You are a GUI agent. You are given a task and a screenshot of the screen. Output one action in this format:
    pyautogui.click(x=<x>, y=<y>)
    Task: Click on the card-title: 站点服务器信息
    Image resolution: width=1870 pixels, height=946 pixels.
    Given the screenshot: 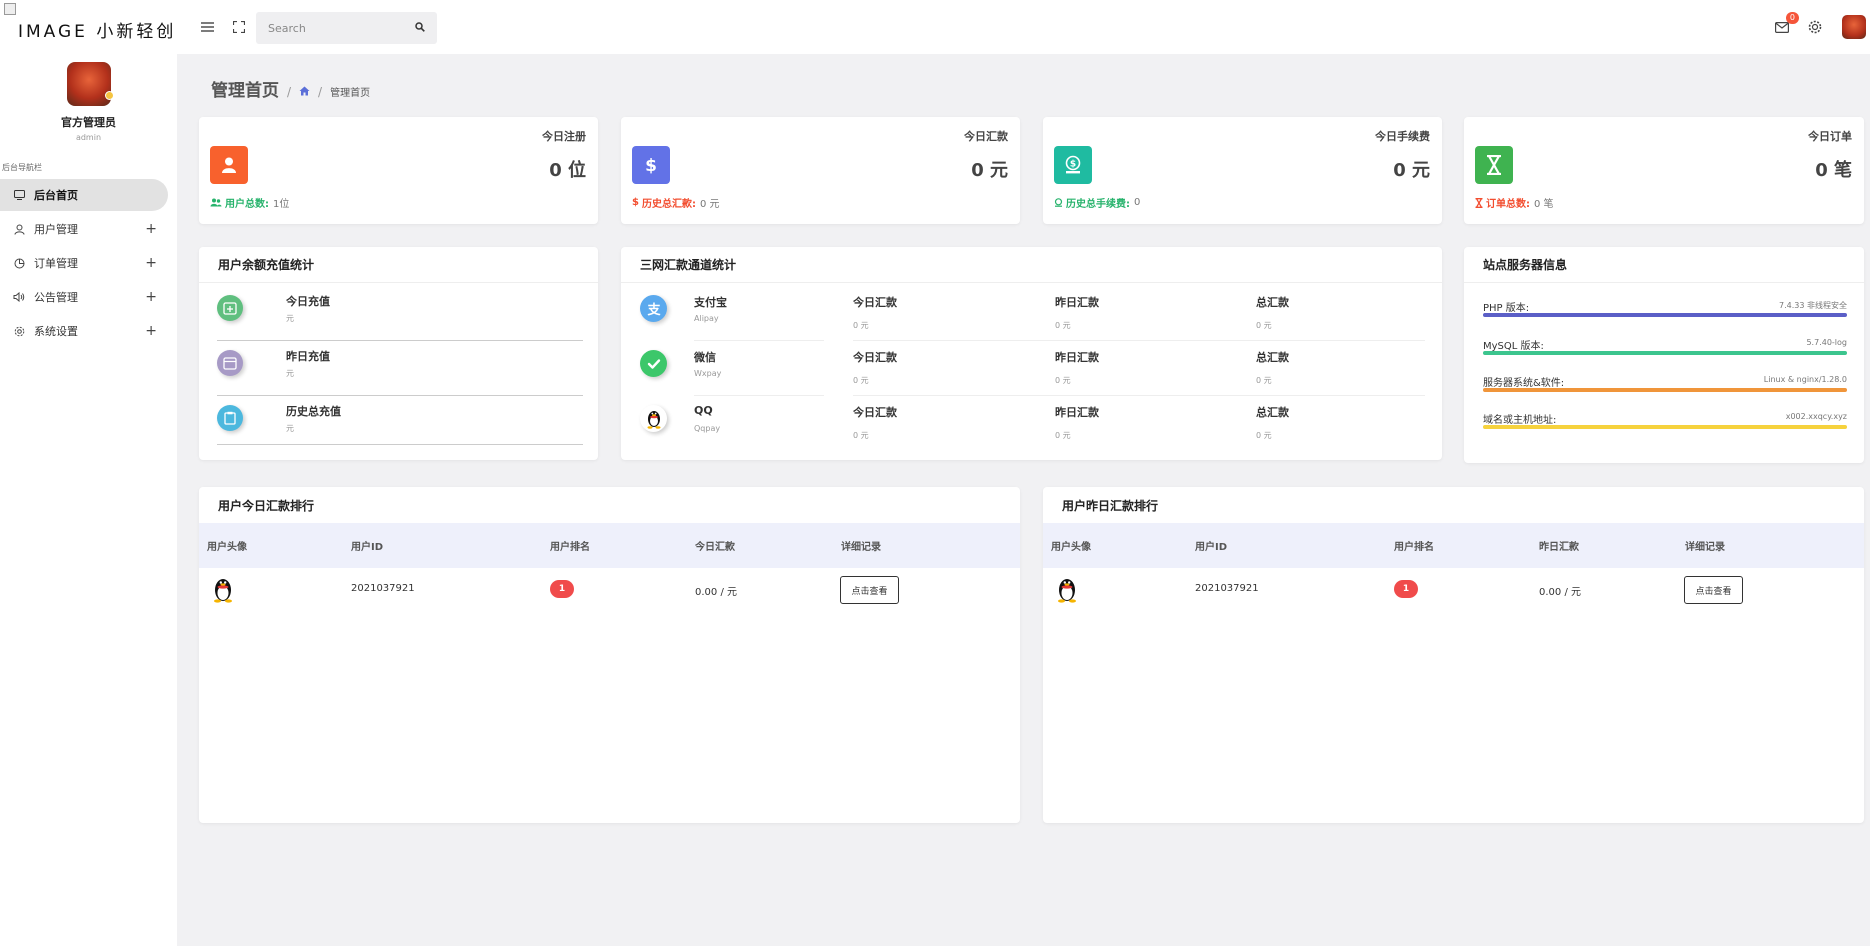 What is the action you would take?
    pyautogui.click(x=1664, y=265)
    